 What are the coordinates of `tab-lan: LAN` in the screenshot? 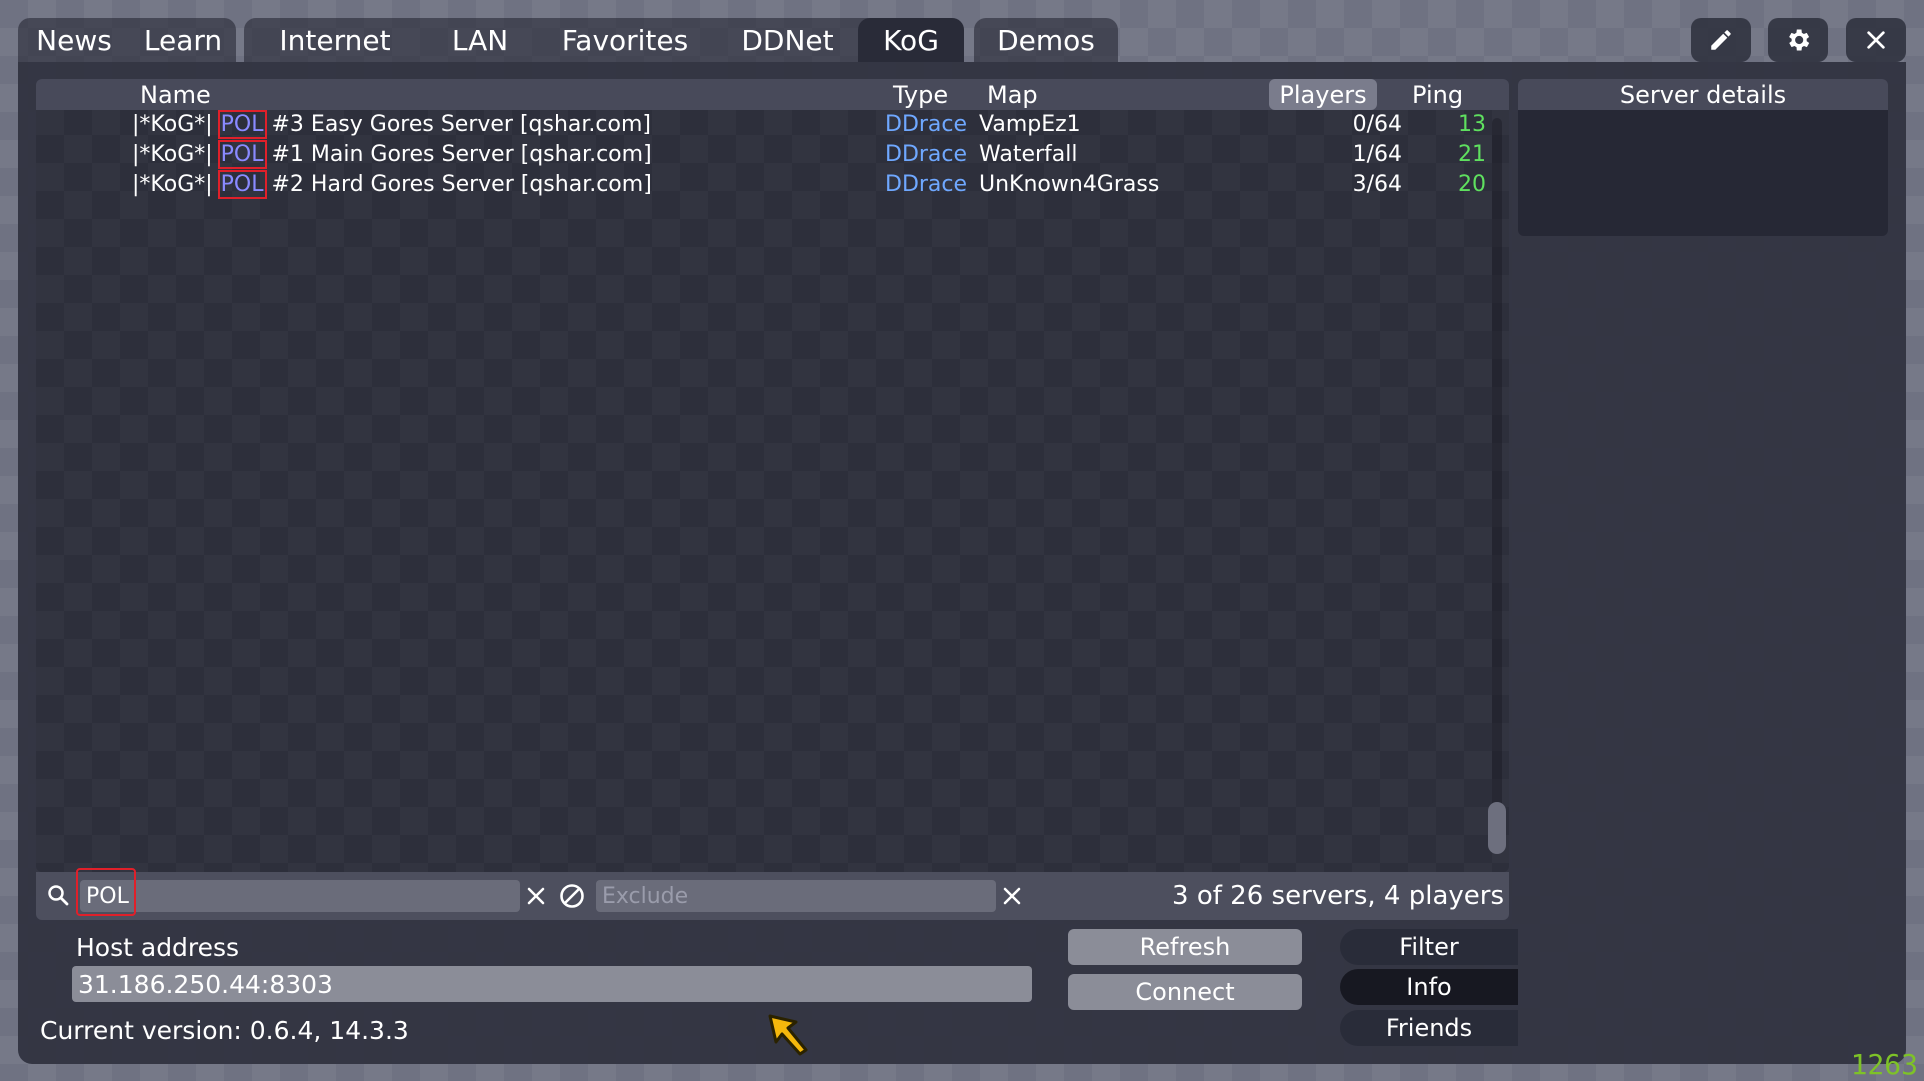 It's located at (480, 40).